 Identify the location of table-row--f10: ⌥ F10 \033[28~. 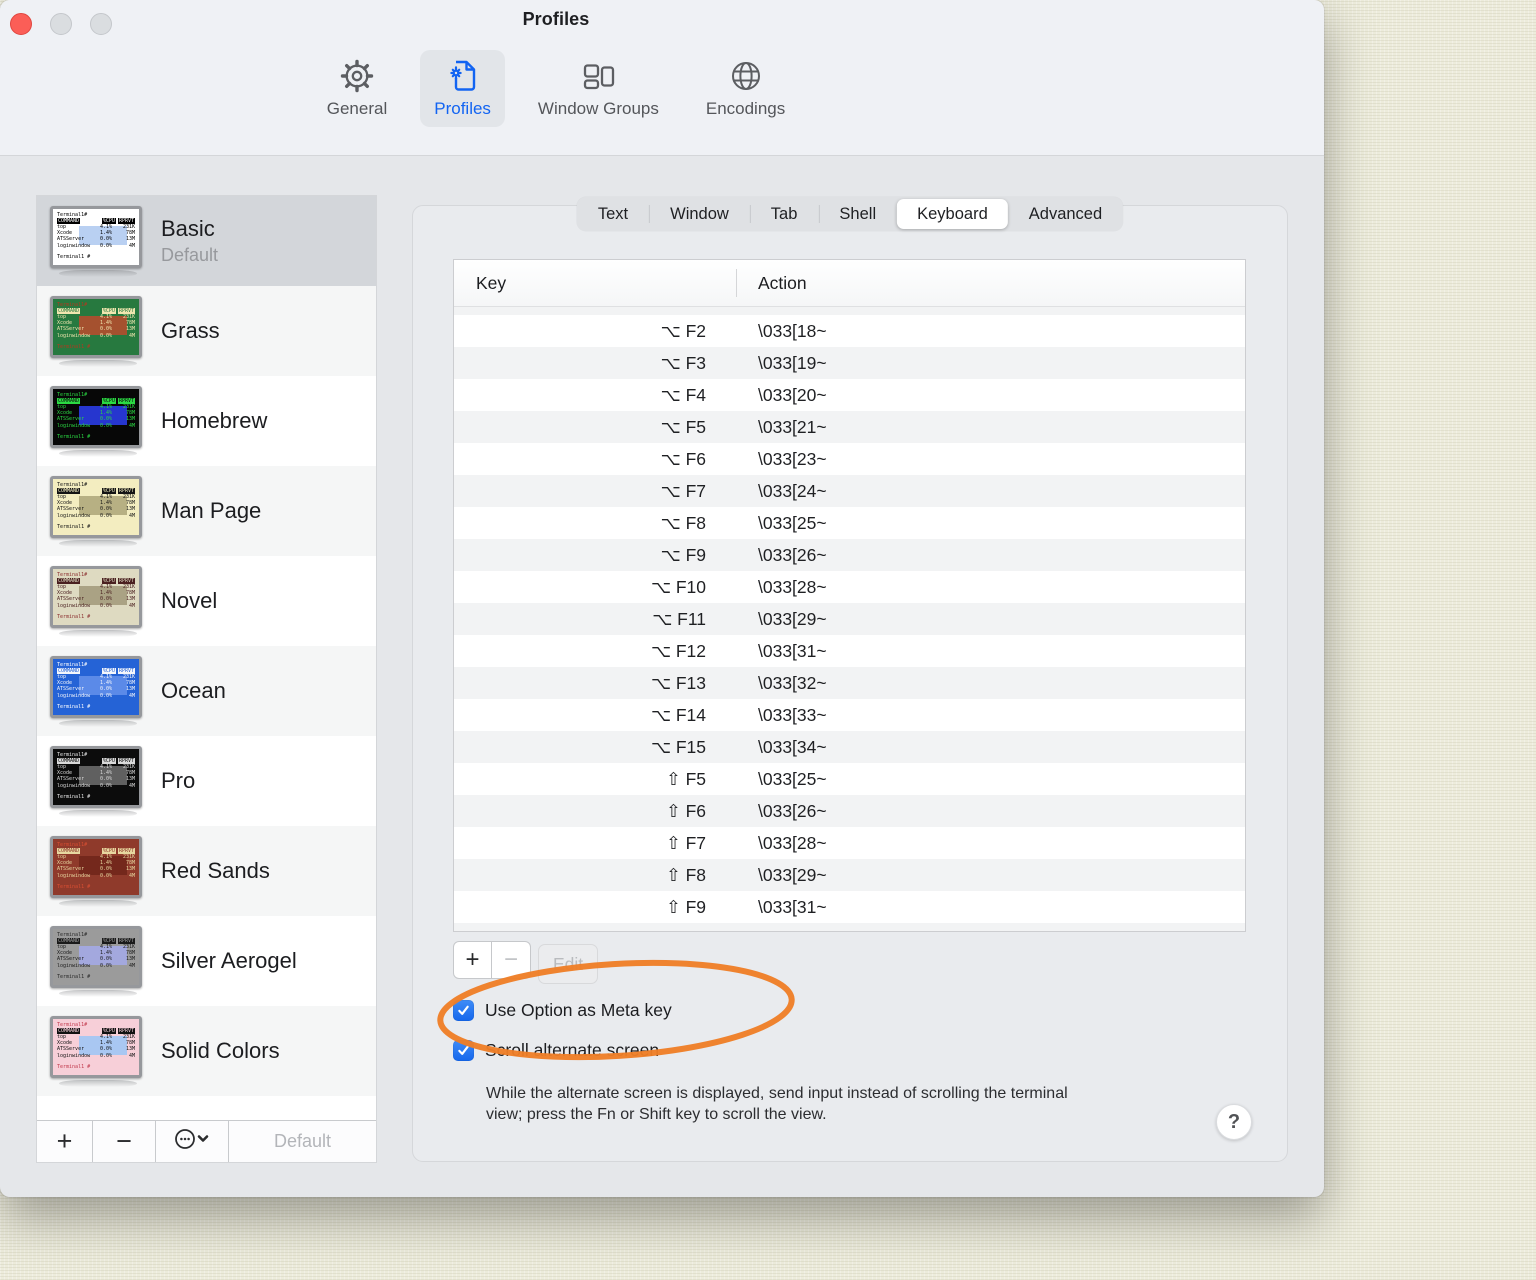
(849, 587).